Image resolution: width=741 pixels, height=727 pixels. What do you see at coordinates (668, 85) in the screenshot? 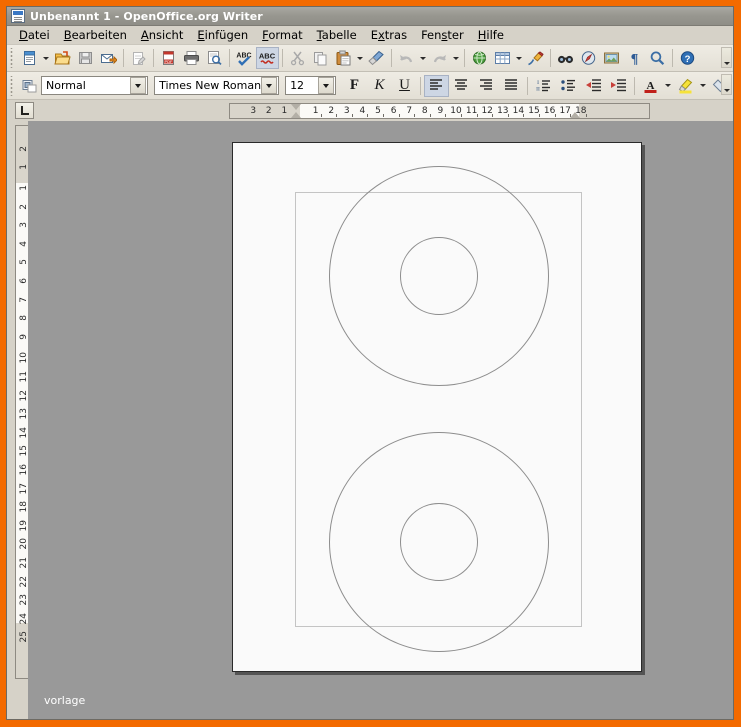
I see `font-color-dropdown-icon` at bounding box center [668, 85].